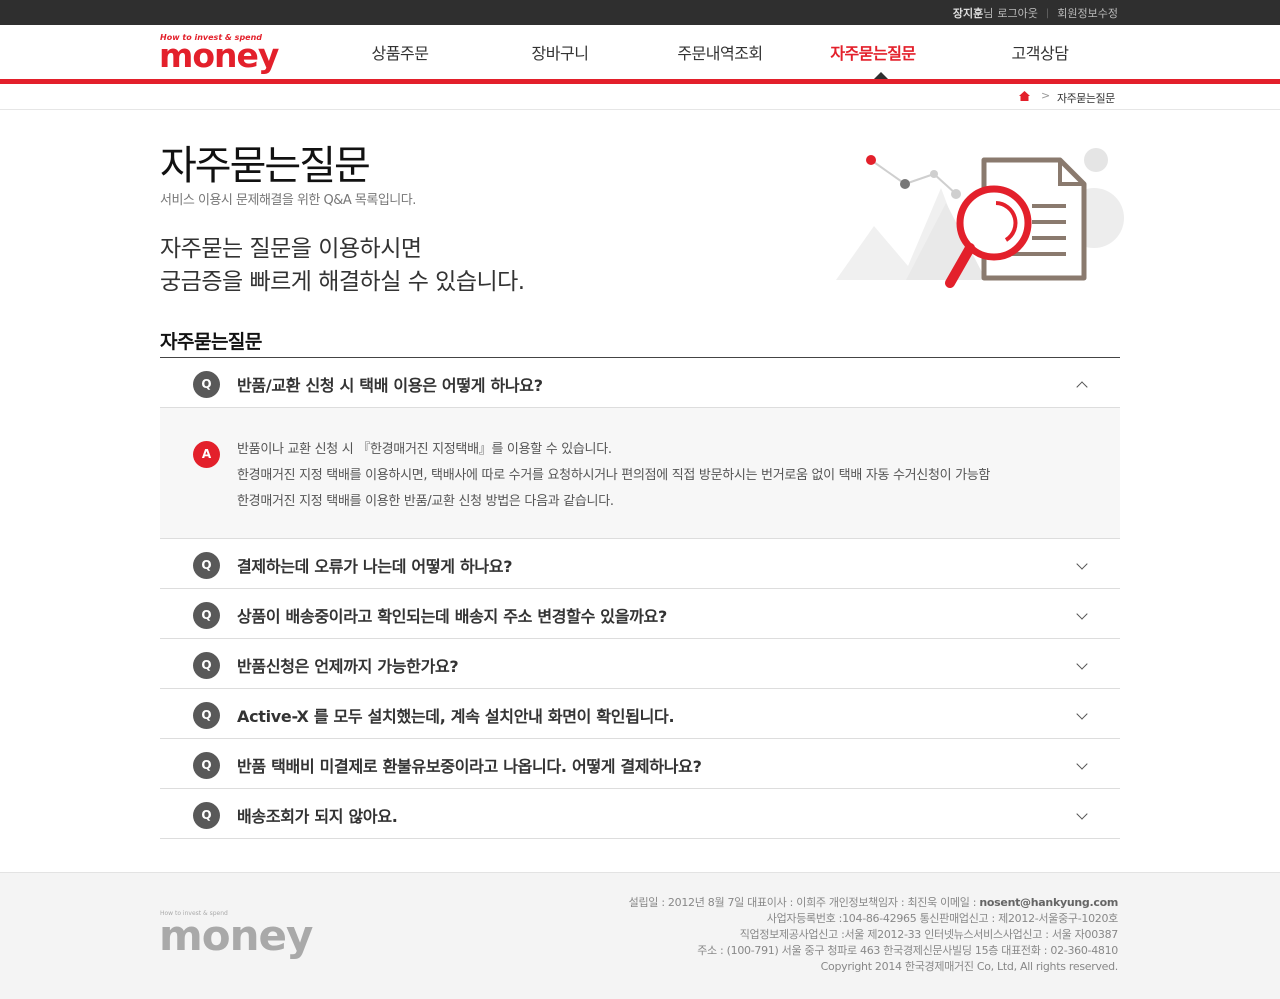  Describe the element at coordinates (342, 282) in the screenshot. I see `intro-line-2: 궁금증을 빠르게 해결하실 수 있습니다.` at that location.